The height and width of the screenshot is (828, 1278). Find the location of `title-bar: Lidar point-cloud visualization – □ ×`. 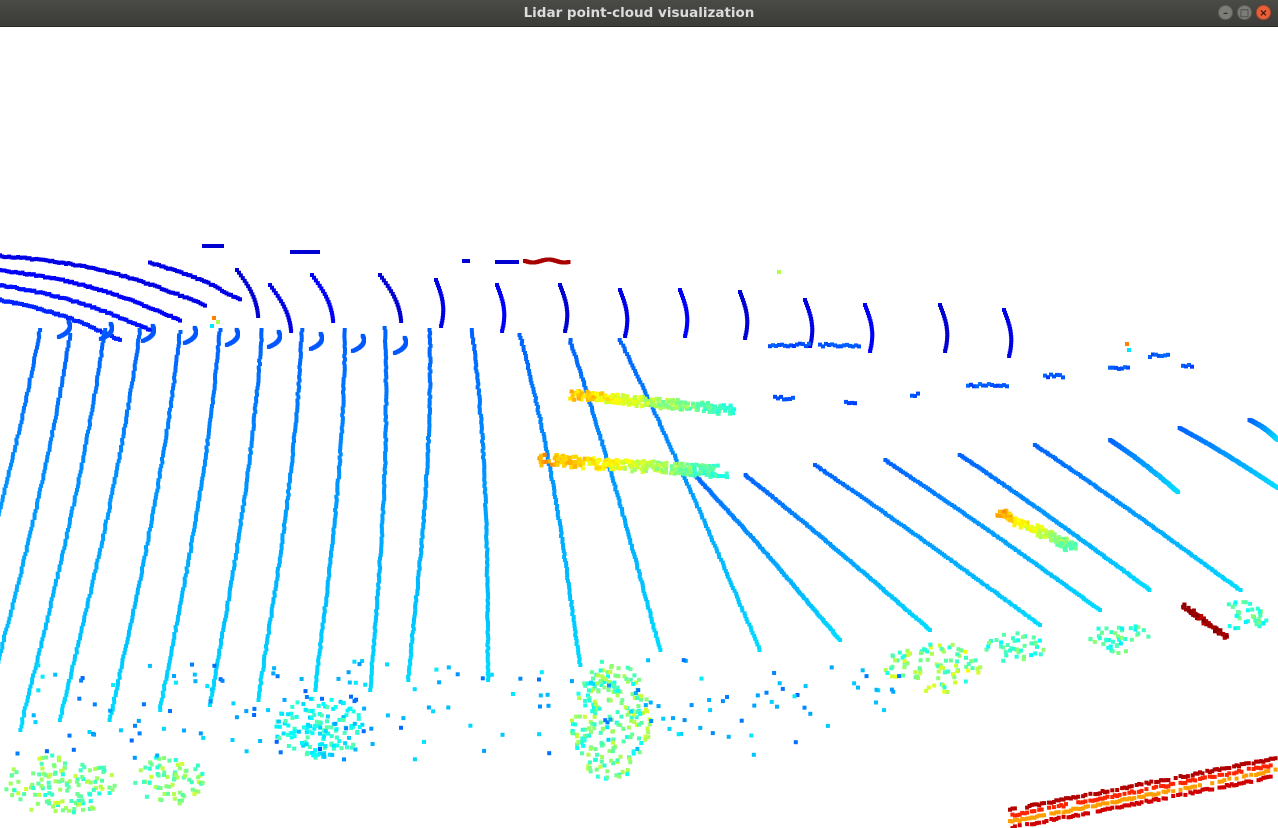

title-bar: Lidar point-cloud visualization – □ × is located at coordinates (639, 13).